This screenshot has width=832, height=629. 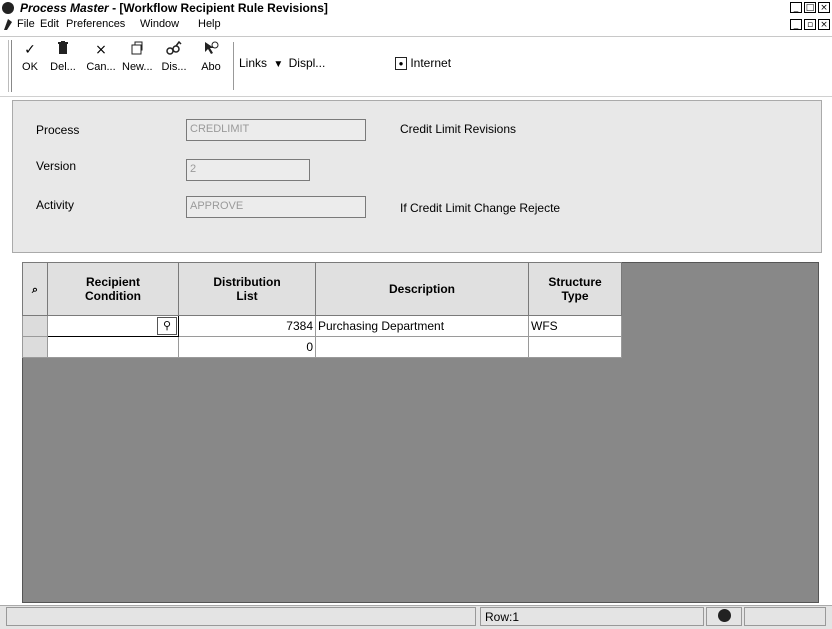 I want to click on toolbar-separator, so click(x=235, y=66).